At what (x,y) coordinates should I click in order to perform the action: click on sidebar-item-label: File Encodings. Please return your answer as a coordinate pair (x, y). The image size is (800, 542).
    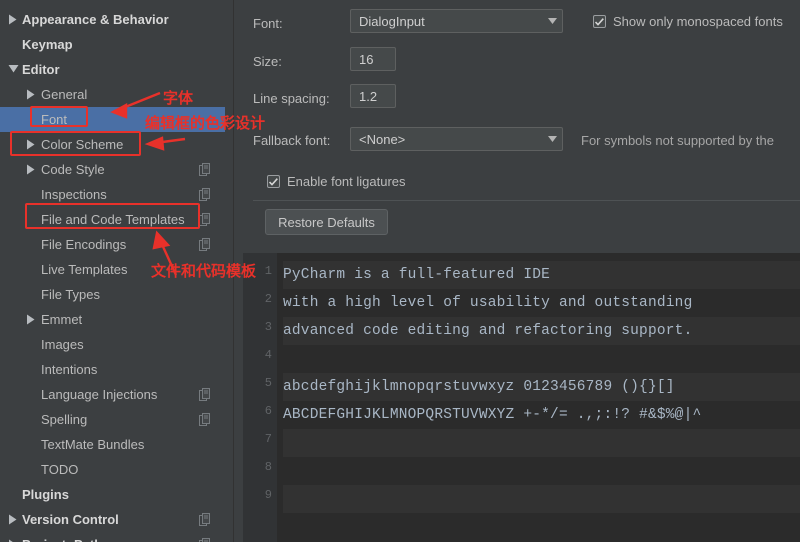
    Looking at the image, I should click on (84, 244).